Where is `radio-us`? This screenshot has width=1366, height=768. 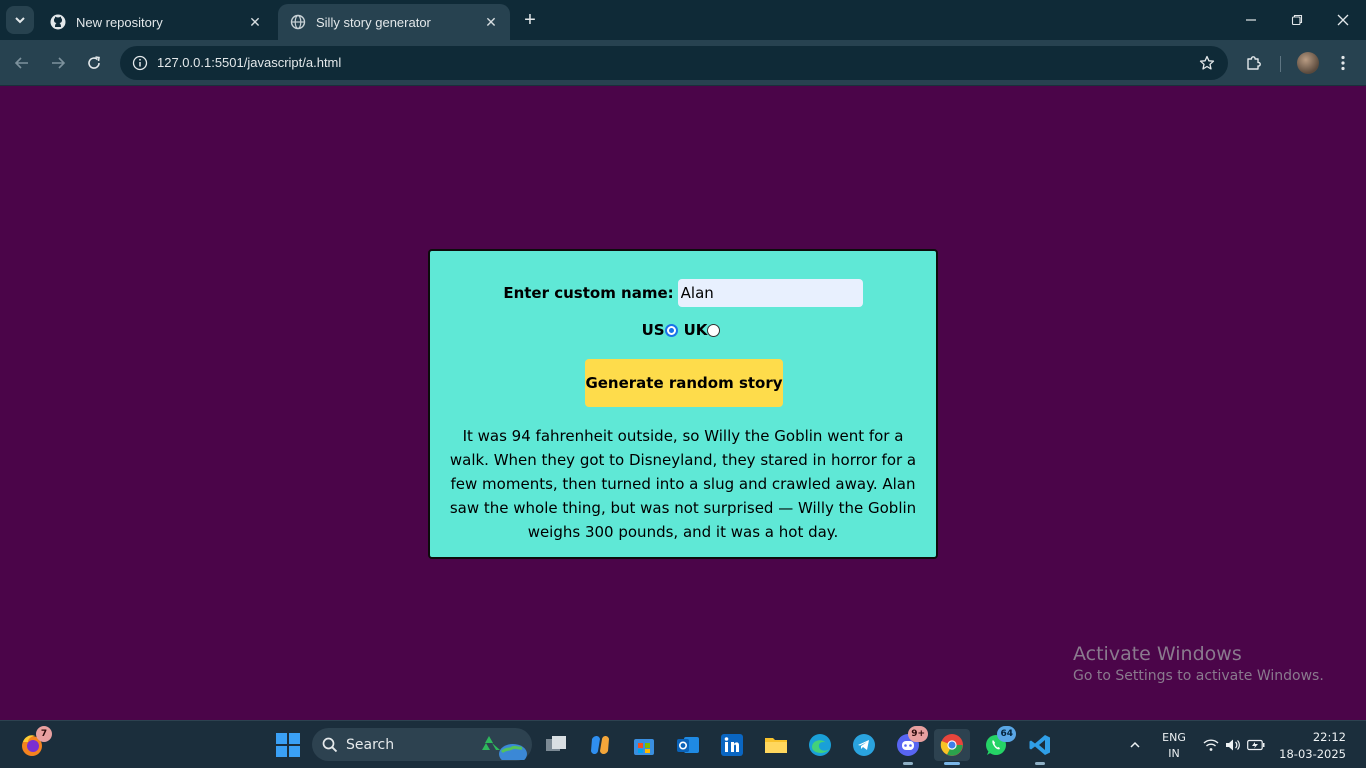 radio-us is located at coordinates (671, 330).